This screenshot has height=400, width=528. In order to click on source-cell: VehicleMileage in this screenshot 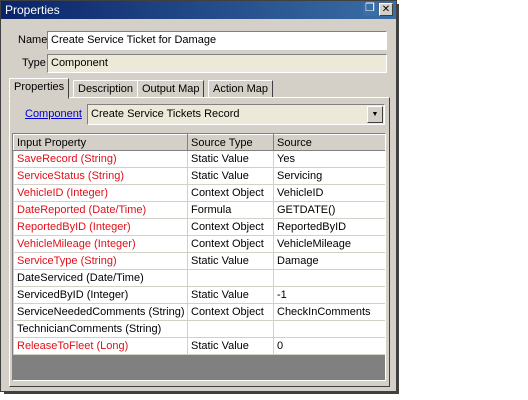, I will do `click(329, 244)`.